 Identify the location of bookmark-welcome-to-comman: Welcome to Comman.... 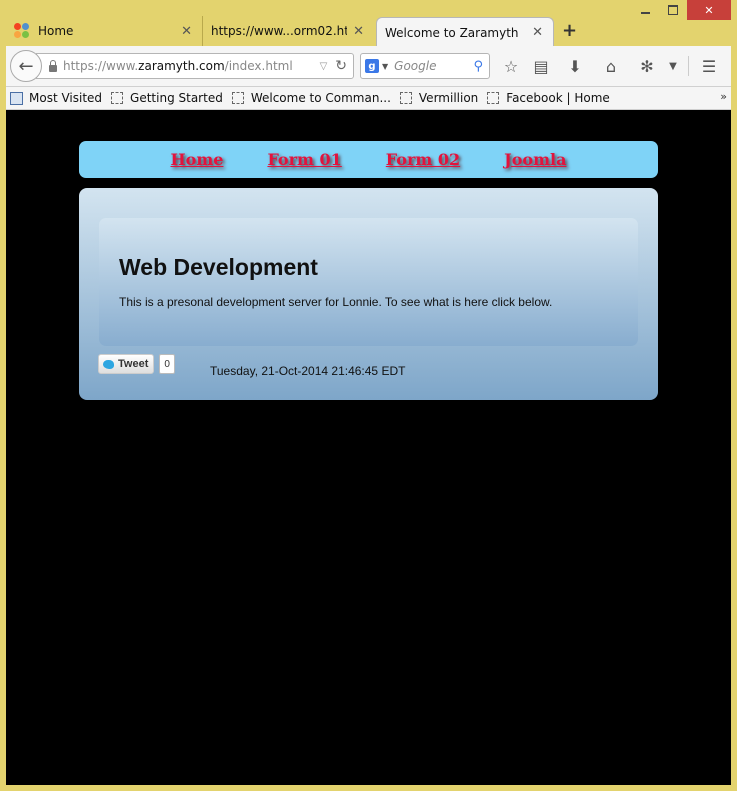
(311, 98).